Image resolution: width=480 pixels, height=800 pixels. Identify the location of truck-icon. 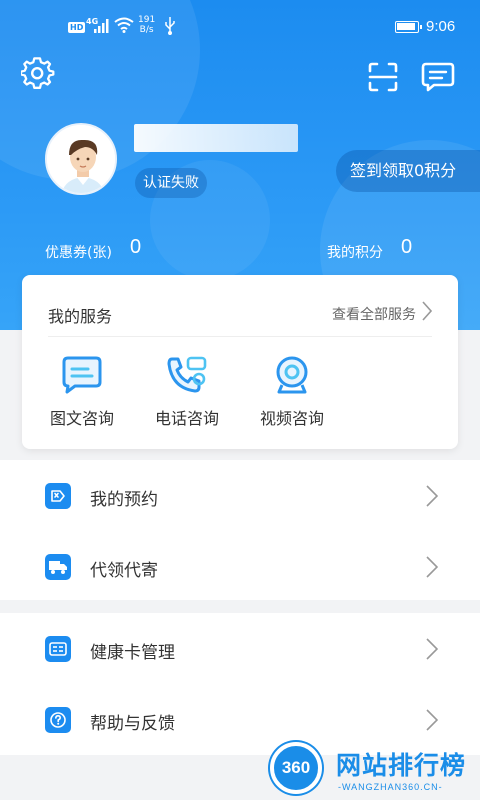
(58, 567).